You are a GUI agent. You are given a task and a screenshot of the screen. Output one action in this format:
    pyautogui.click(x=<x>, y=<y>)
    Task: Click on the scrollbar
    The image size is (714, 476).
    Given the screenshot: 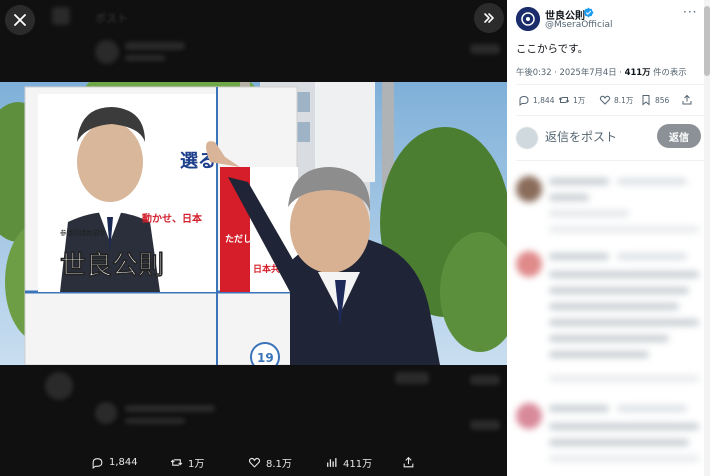 What is the action you would take?
    pyautogui.click(x=707, y=238)
    